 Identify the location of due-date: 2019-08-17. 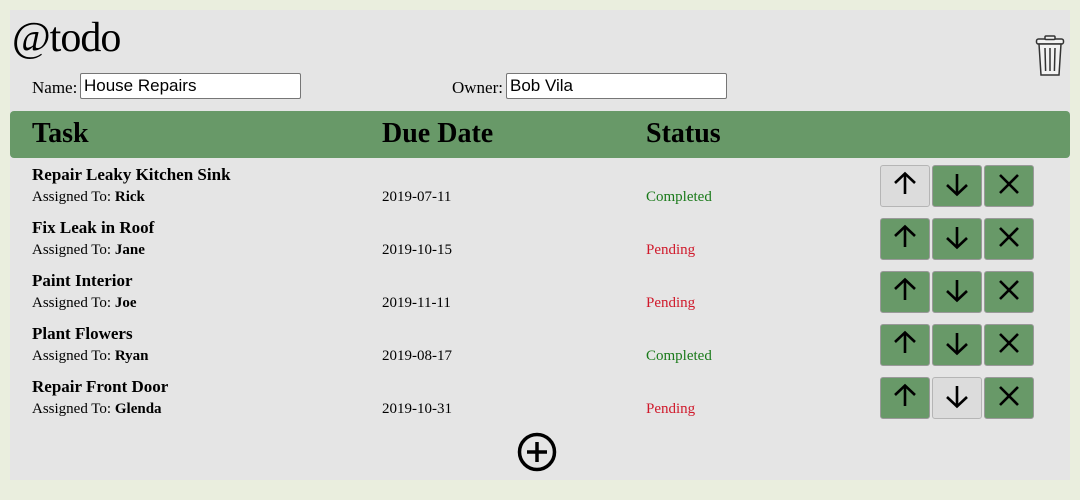
(417, 356).